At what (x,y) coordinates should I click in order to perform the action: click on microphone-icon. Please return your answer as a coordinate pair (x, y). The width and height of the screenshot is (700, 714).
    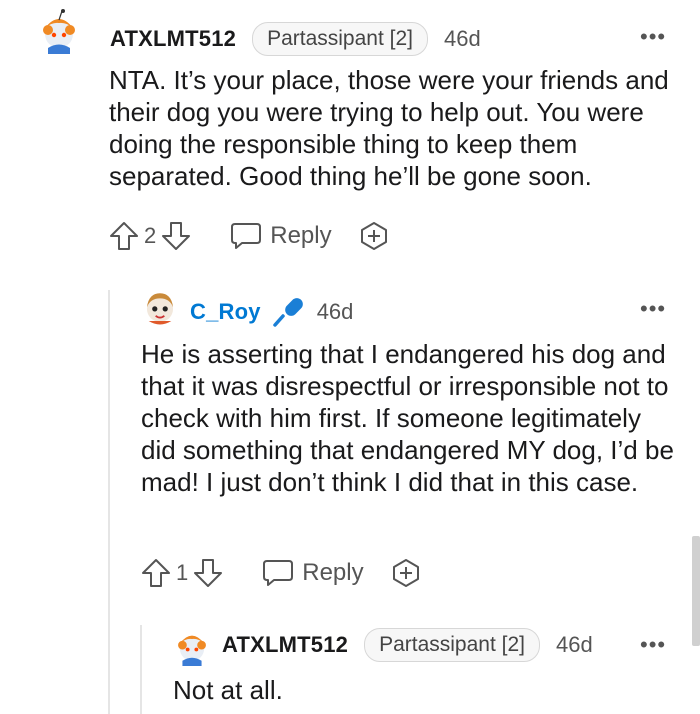
    Looking at the image, I should click on (287, 312).